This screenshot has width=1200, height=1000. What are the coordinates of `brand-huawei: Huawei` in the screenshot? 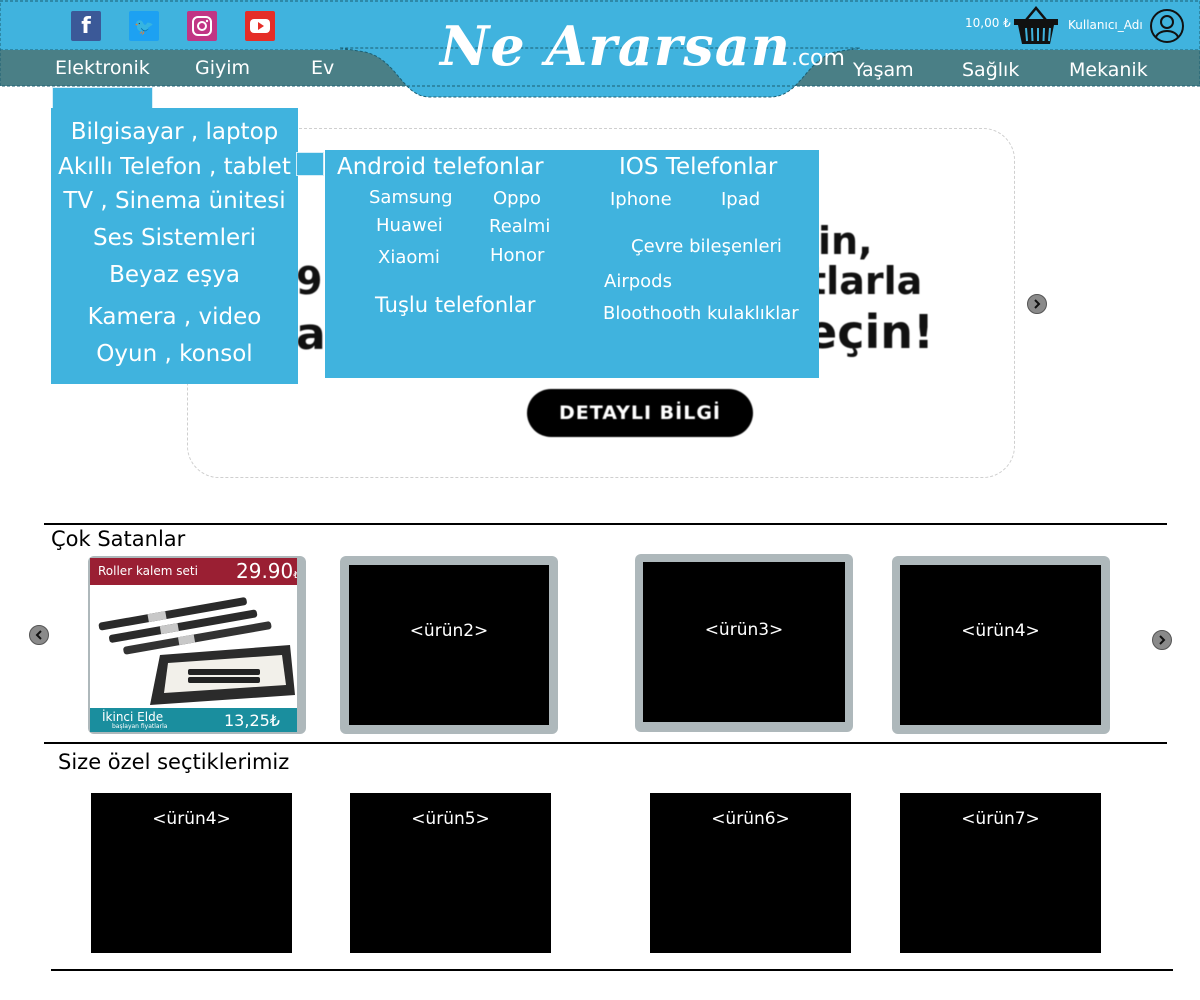 It's located at (409, 225).